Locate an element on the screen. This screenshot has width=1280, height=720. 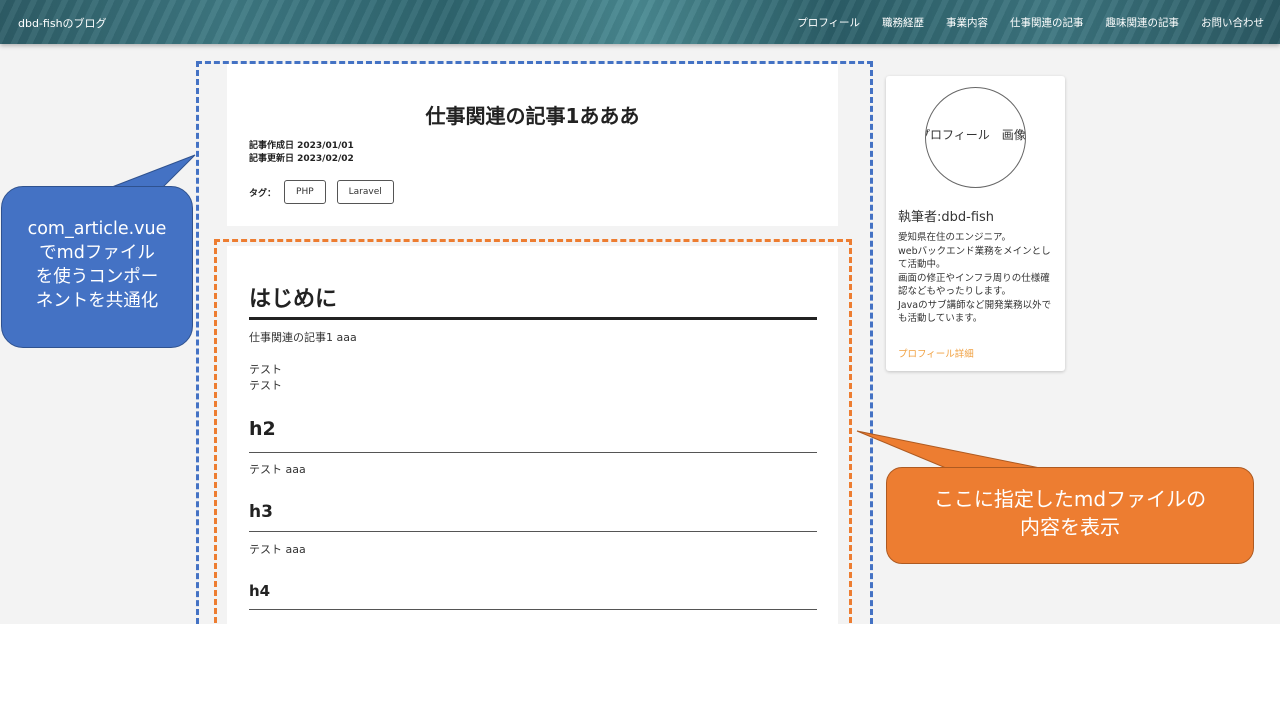
nav-item-contact: お問い合わせ is located at coordinates (1232, 22).